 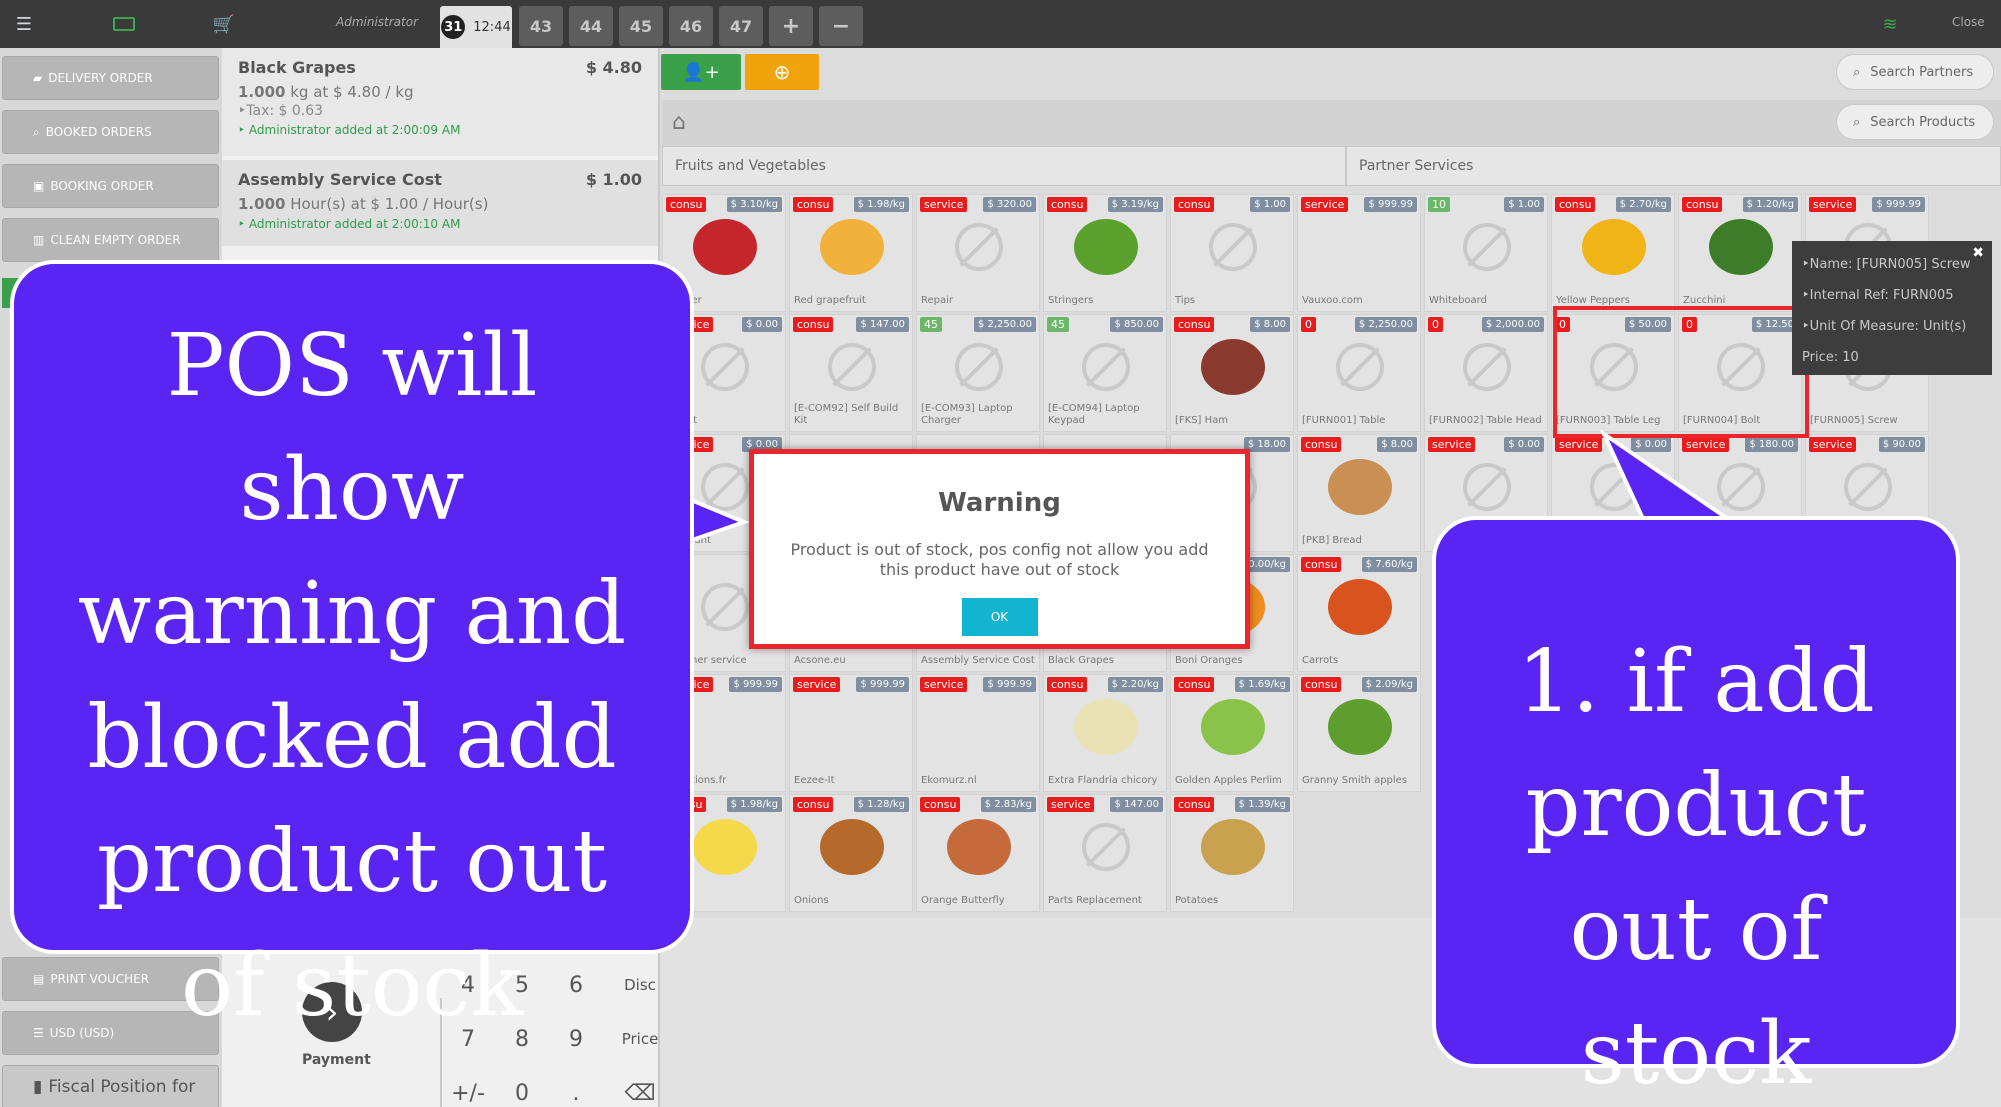 What do you see at coordinates (591, 26) in the screenshot?
I see `tab-order-44: 44` at bounding box center [591, 26].